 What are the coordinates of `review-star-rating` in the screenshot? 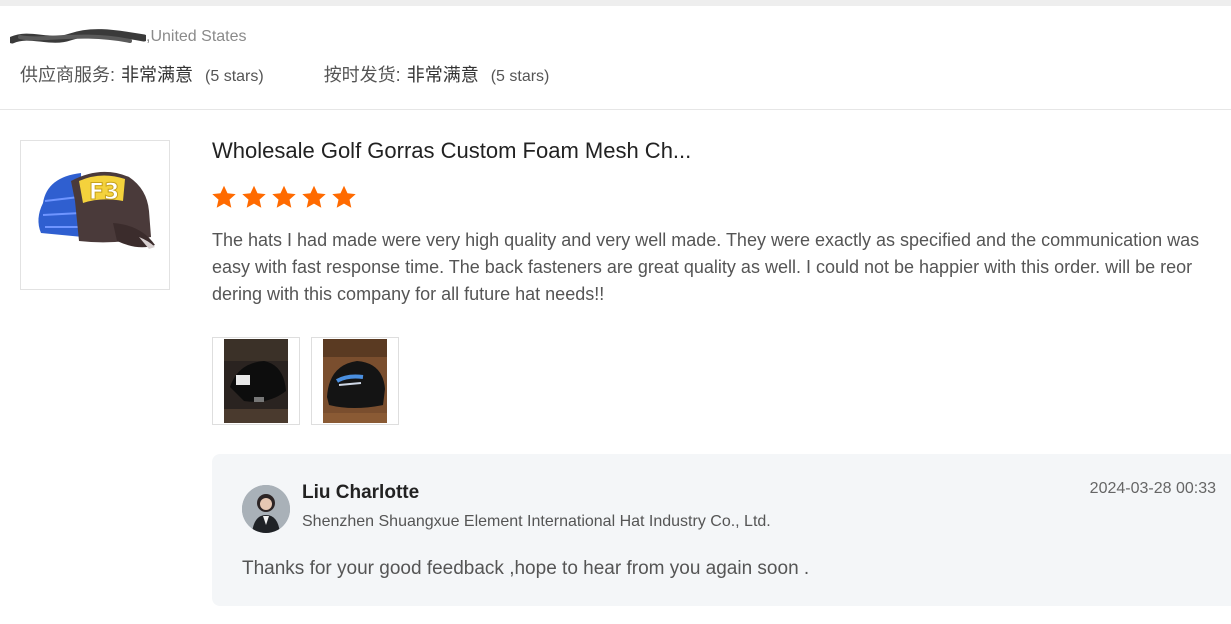 It's located at (285, 197).